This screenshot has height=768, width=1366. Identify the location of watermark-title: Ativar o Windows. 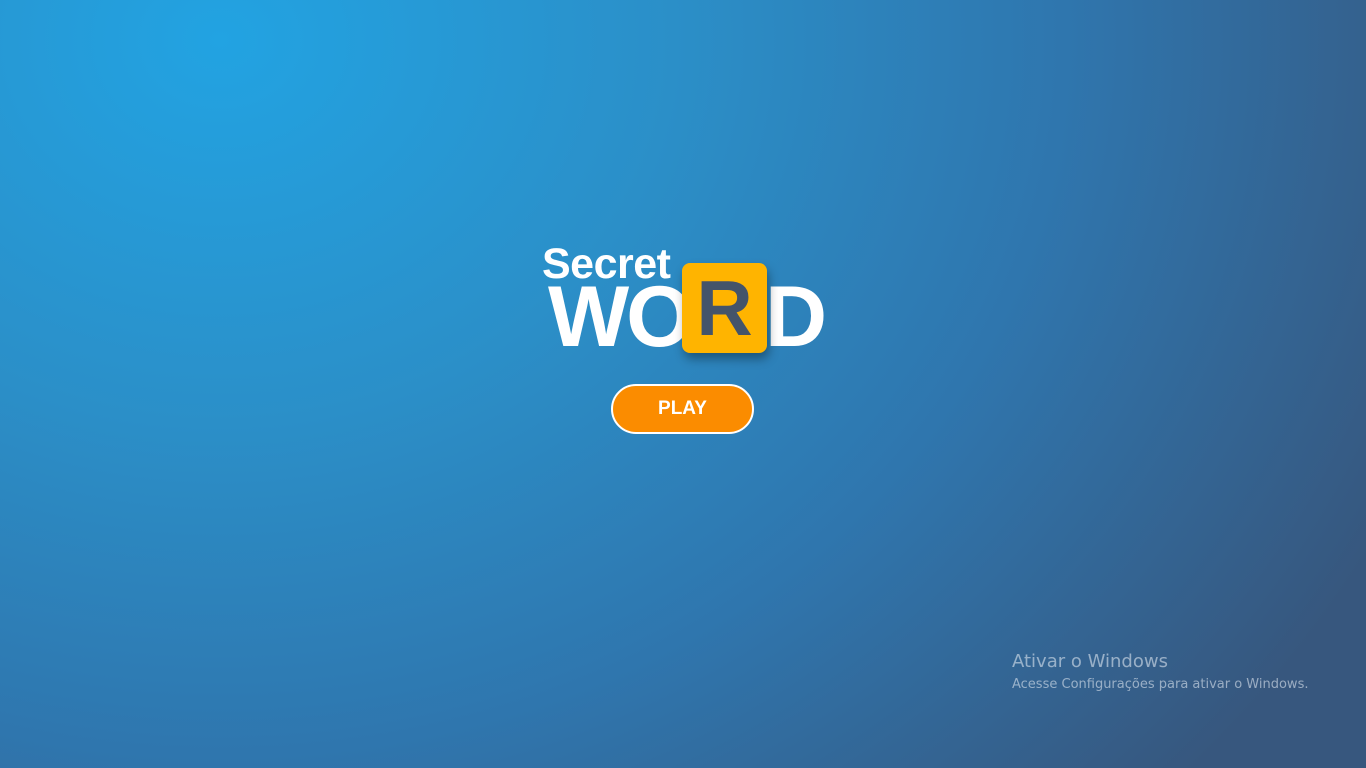
(1090, 661).